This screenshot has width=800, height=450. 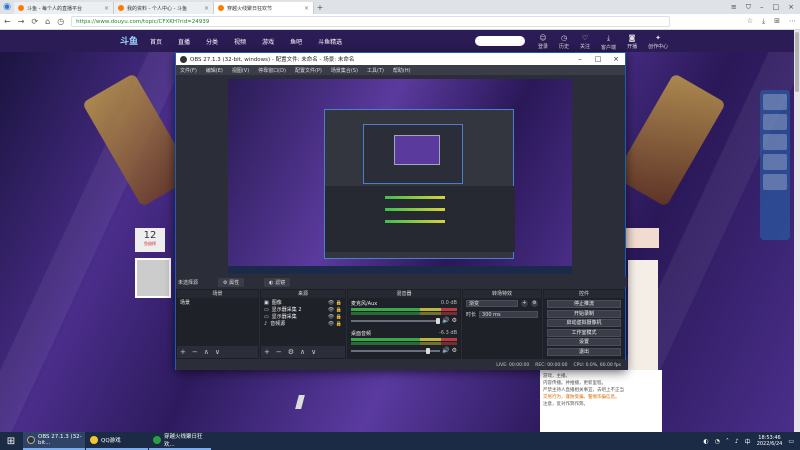 I want to click on header-history: ◷ 历史, so click(x=564, y=42).